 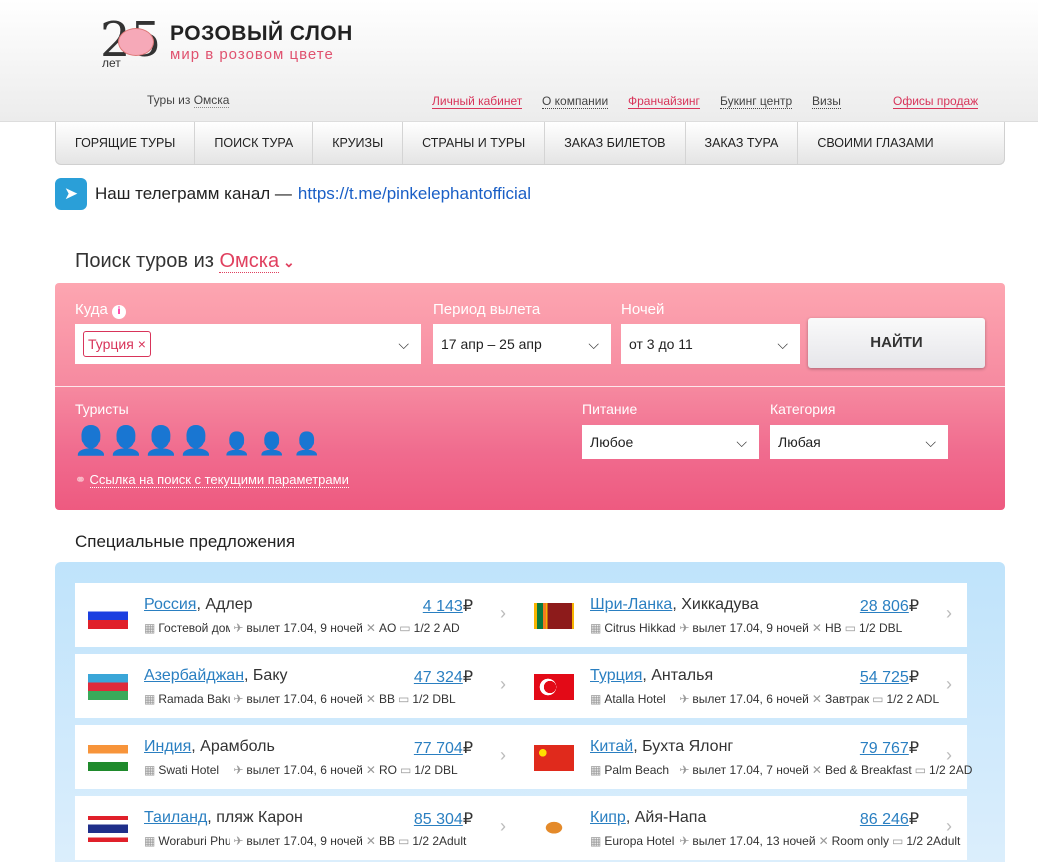 I want to click on offer-hotel: Woraburi Phuket, so click(x=194, y=841).